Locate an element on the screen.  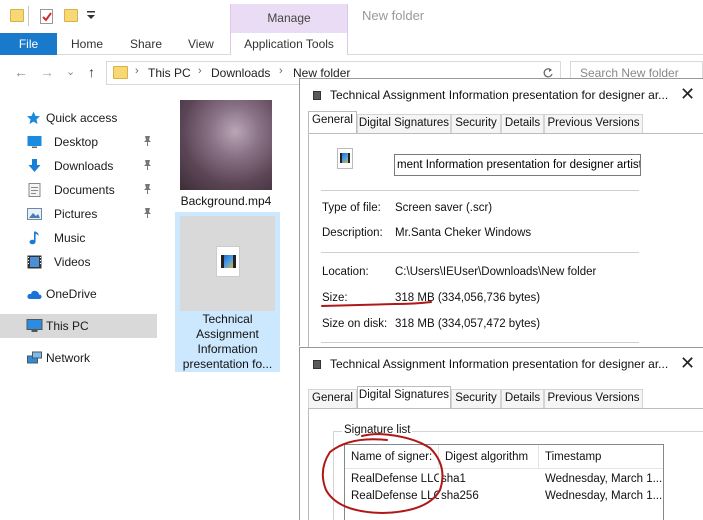
sidebar-item-label: Documents is located at coordinates (84, 190).